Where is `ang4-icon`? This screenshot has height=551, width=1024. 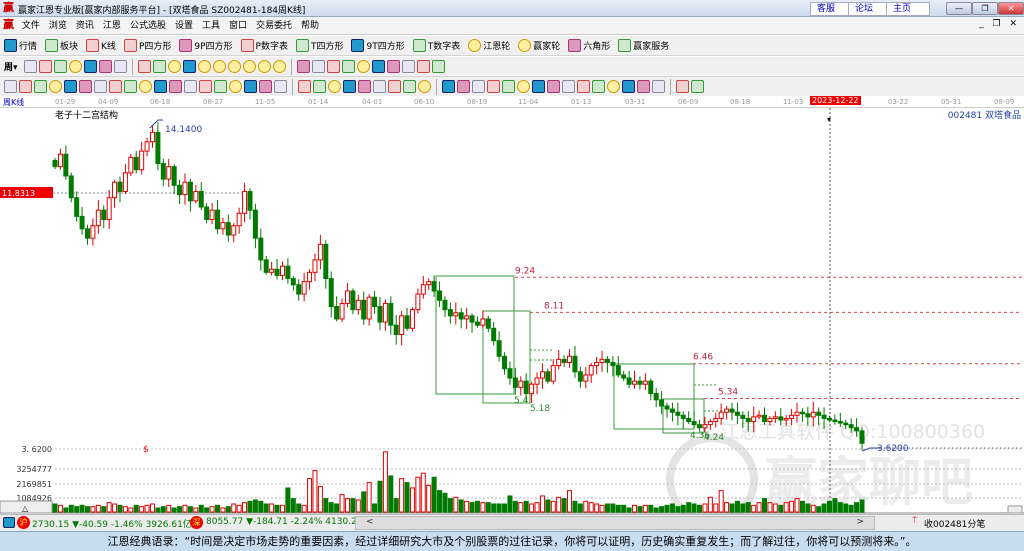
ang4-icon is located at coordinates (628, 86).